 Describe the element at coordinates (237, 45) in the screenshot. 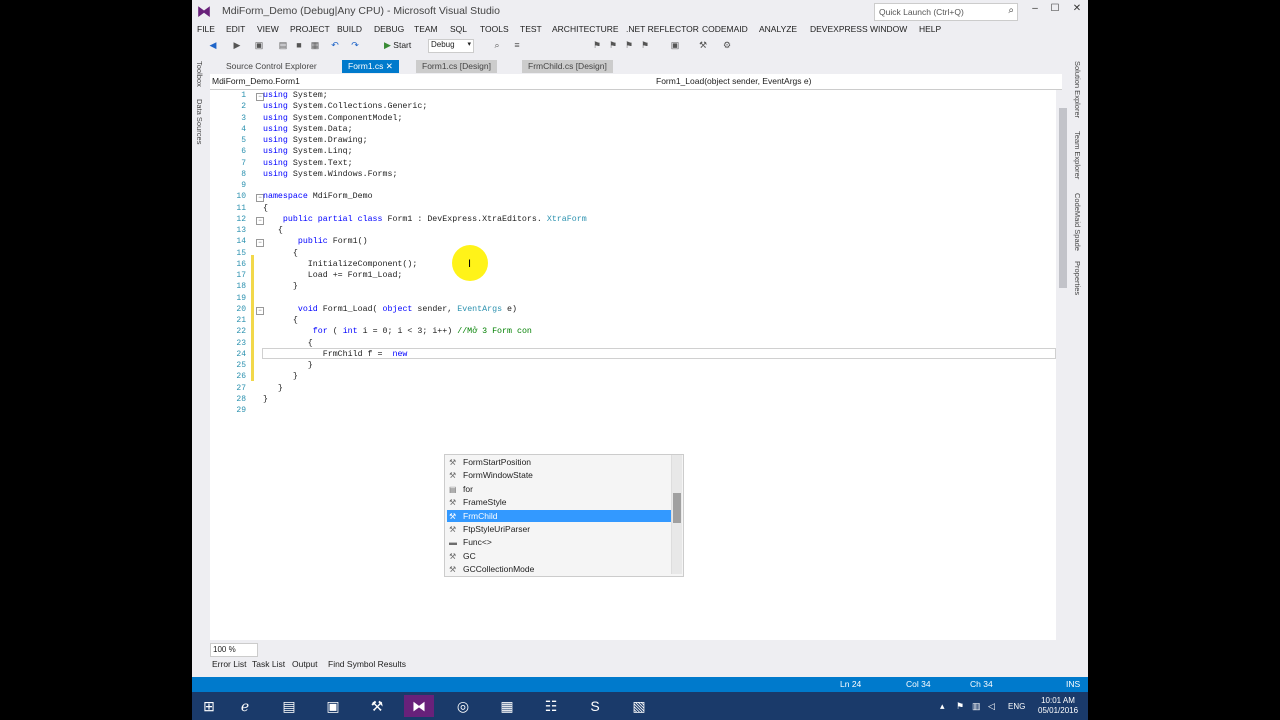

I see `forward-icon: ▶` at that location.